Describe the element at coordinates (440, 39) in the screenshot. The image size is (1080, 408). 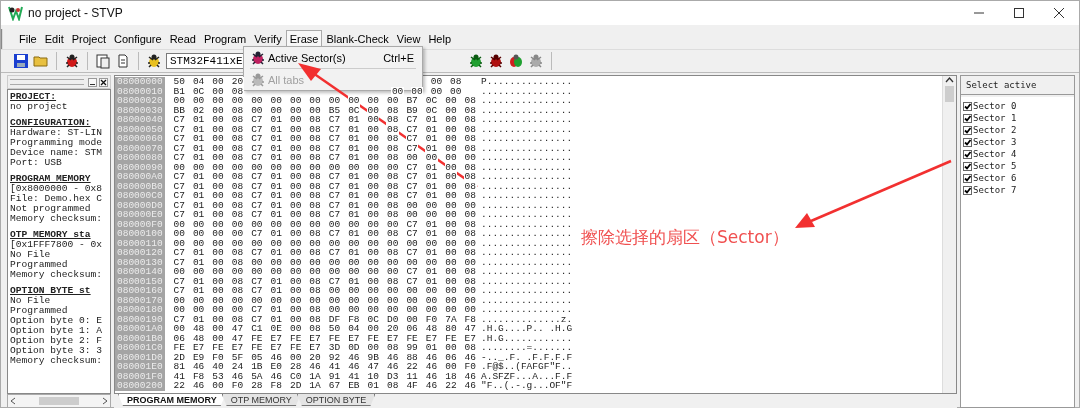
I see `menu-item: Help` at that location.